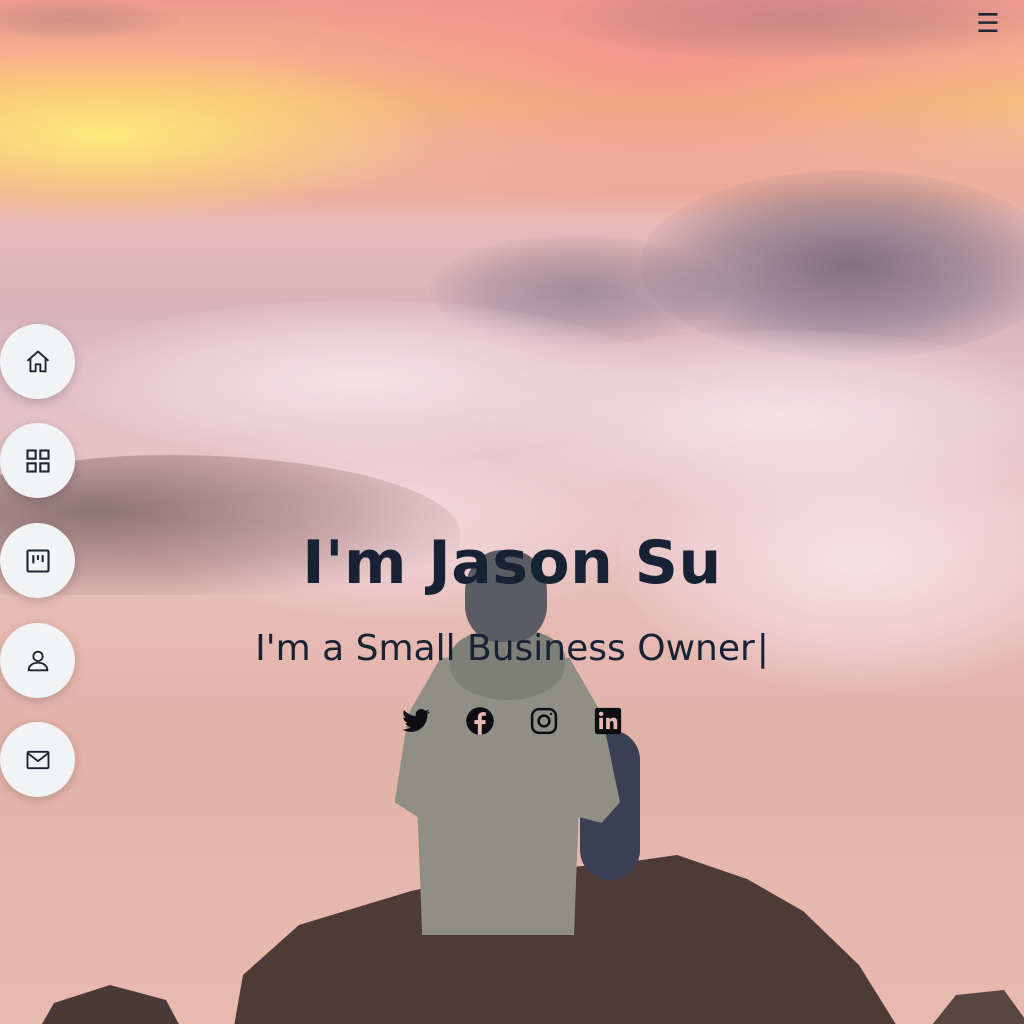 The image size is (1024, 1024). Describe the element at coordinates (90, 20) in the screenshot. I see `dark-cloud` at that location.